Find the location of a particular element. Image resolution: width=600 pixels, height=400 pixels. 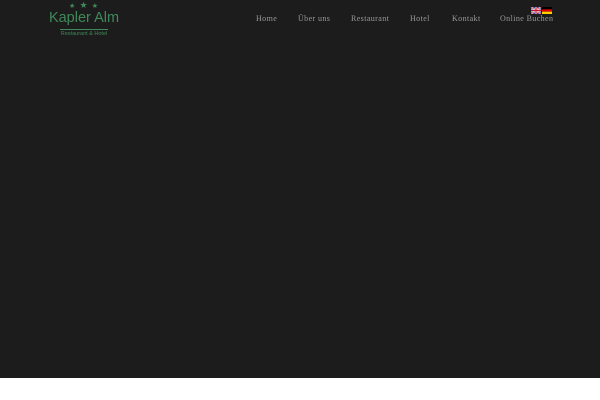

nav-item-home: Home is located at coordinates (266, 19).